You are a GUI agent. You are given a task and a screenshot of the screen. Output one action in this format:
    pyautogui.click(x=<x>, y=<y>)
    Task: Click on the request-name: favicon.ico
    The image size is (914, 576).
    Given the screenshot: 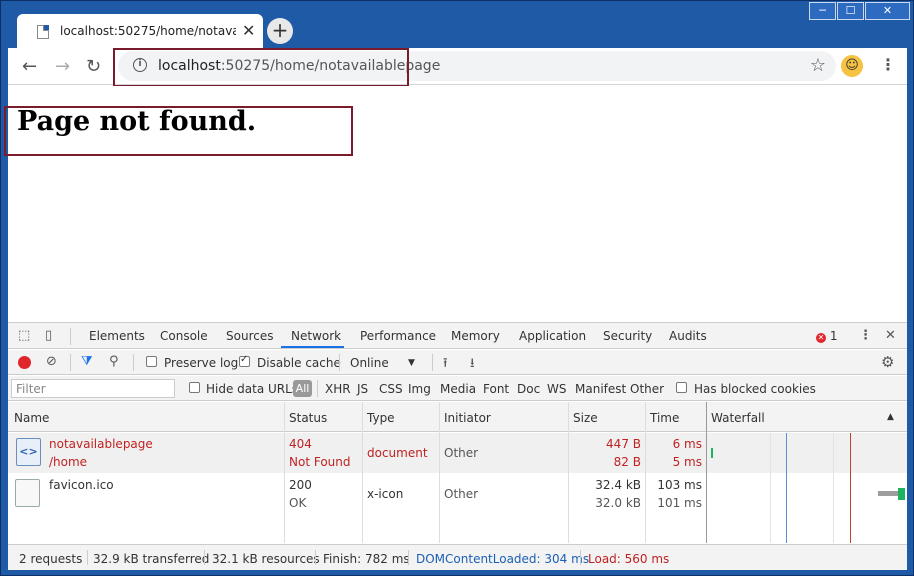 What is the action you would take?
    pyautogui.click(x=81, y=485)
    